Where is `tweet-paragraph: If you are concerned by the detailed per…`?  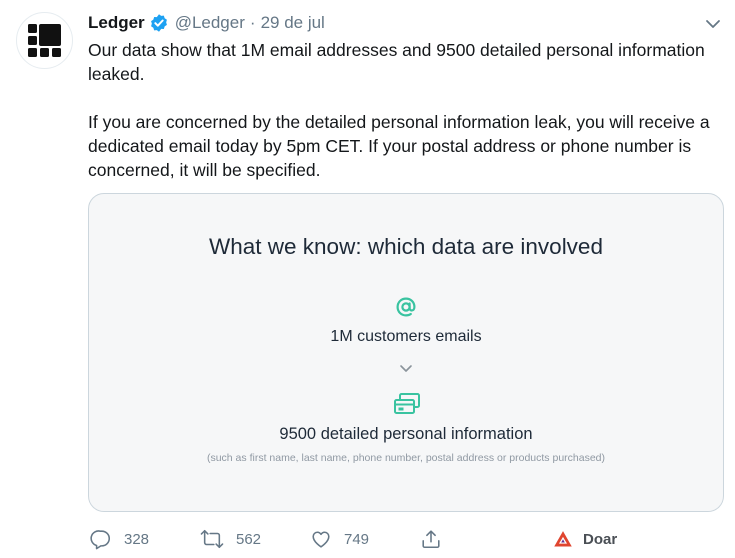 tweet-paragraph: If you are concerned by the detailed per… is located at coordinates (399, 146).